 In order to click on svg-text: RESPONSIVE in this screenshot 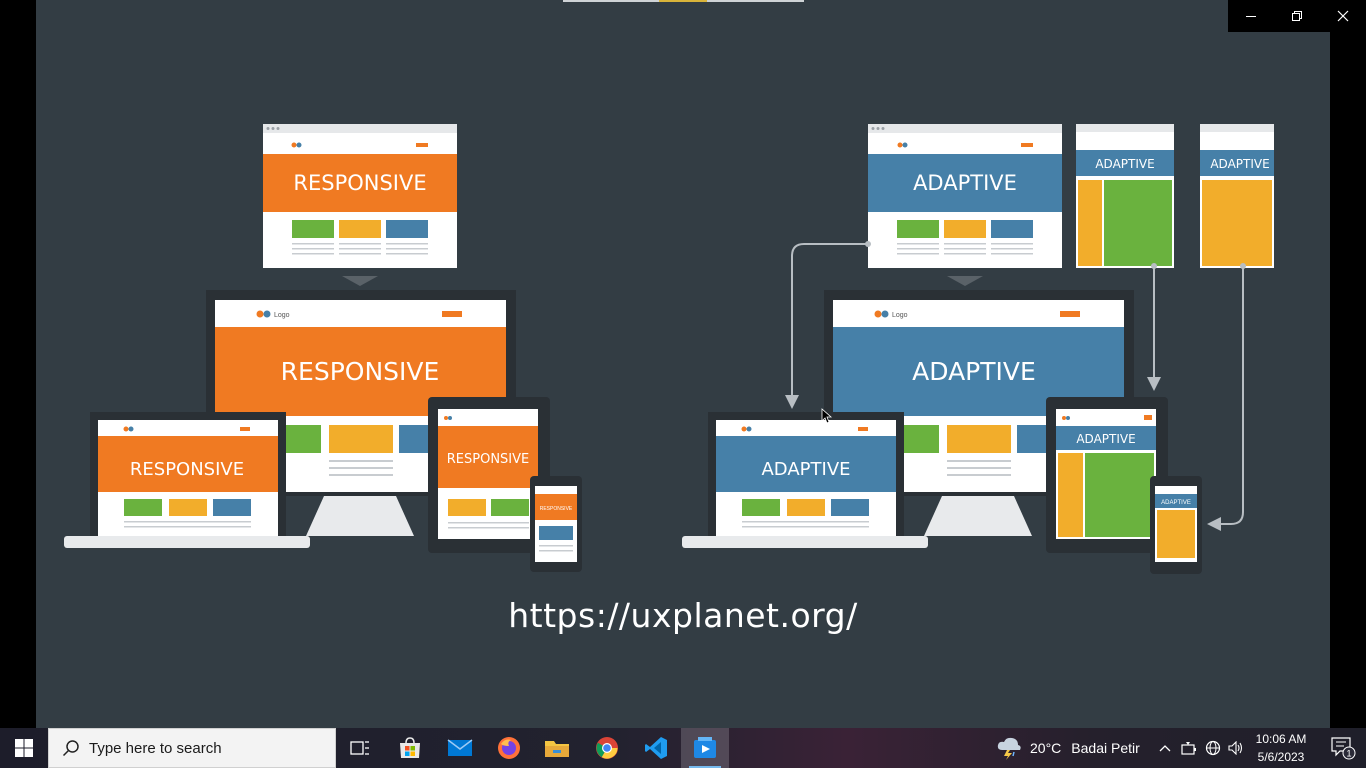, I will do `click(556, 509)`.